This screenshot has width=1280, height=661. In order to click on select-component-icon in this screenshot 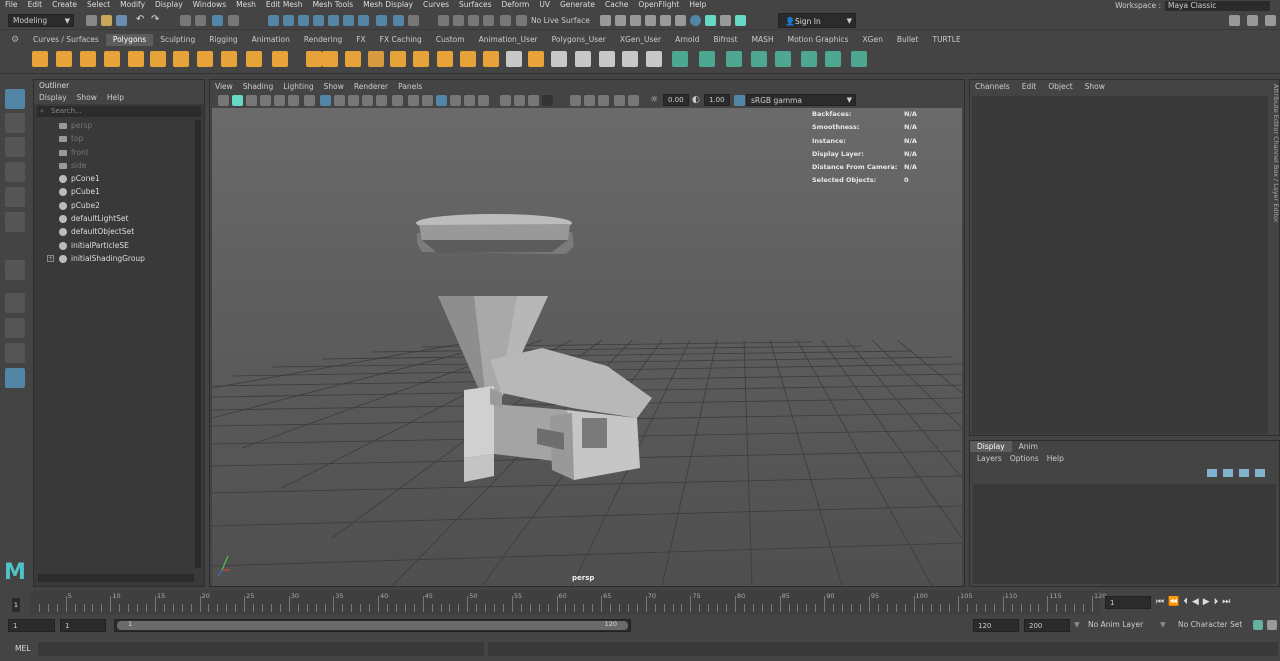, I will do `click(217, 20)`.